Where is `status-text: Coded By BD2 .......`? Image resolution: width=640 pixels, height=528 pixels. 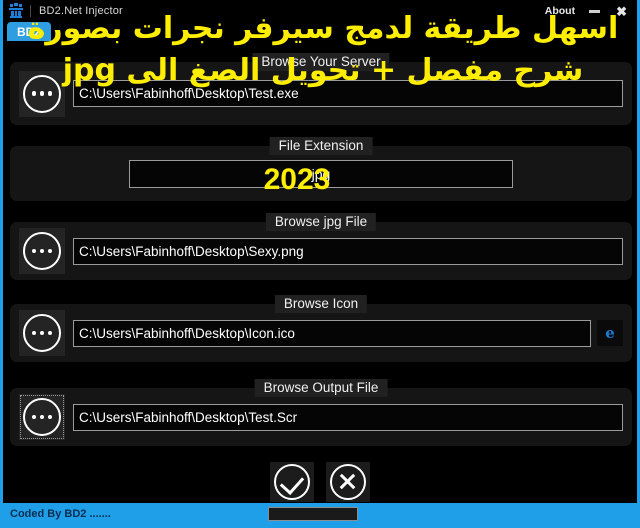 status-text: Coded By BD2 ....... is located at coordinates (60, 514).